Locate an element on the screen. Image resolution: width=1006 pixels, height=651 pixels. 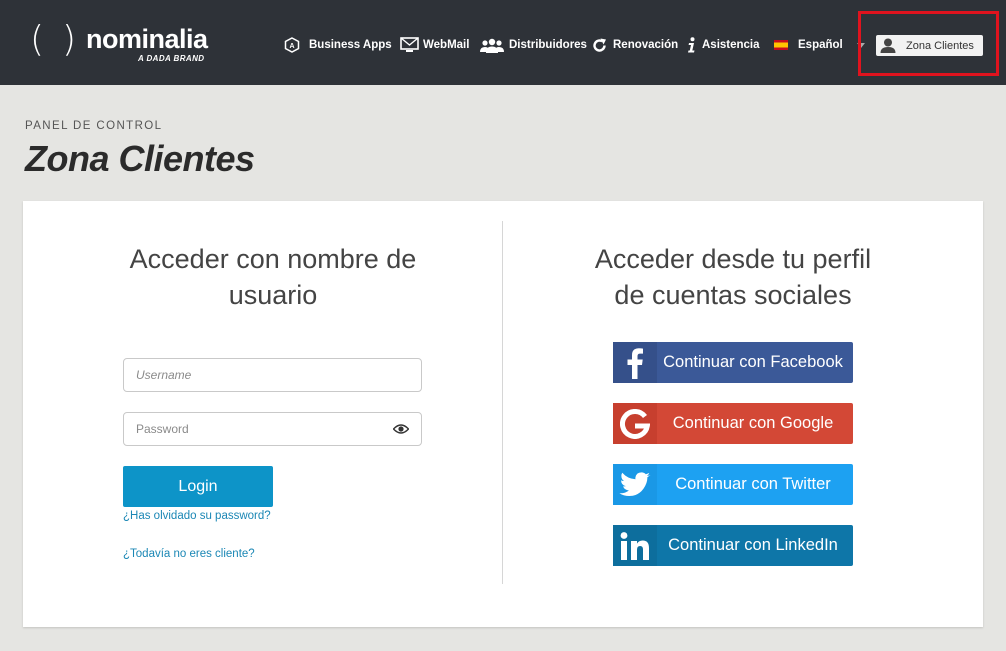
language-label: Español is located at coordinates (820, 45).